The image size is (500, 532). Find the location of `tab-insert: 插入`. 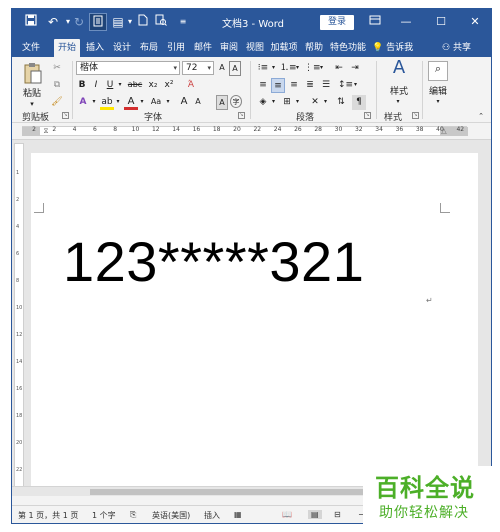

tab-insert: 插入 is located at coordinates (95, 48).